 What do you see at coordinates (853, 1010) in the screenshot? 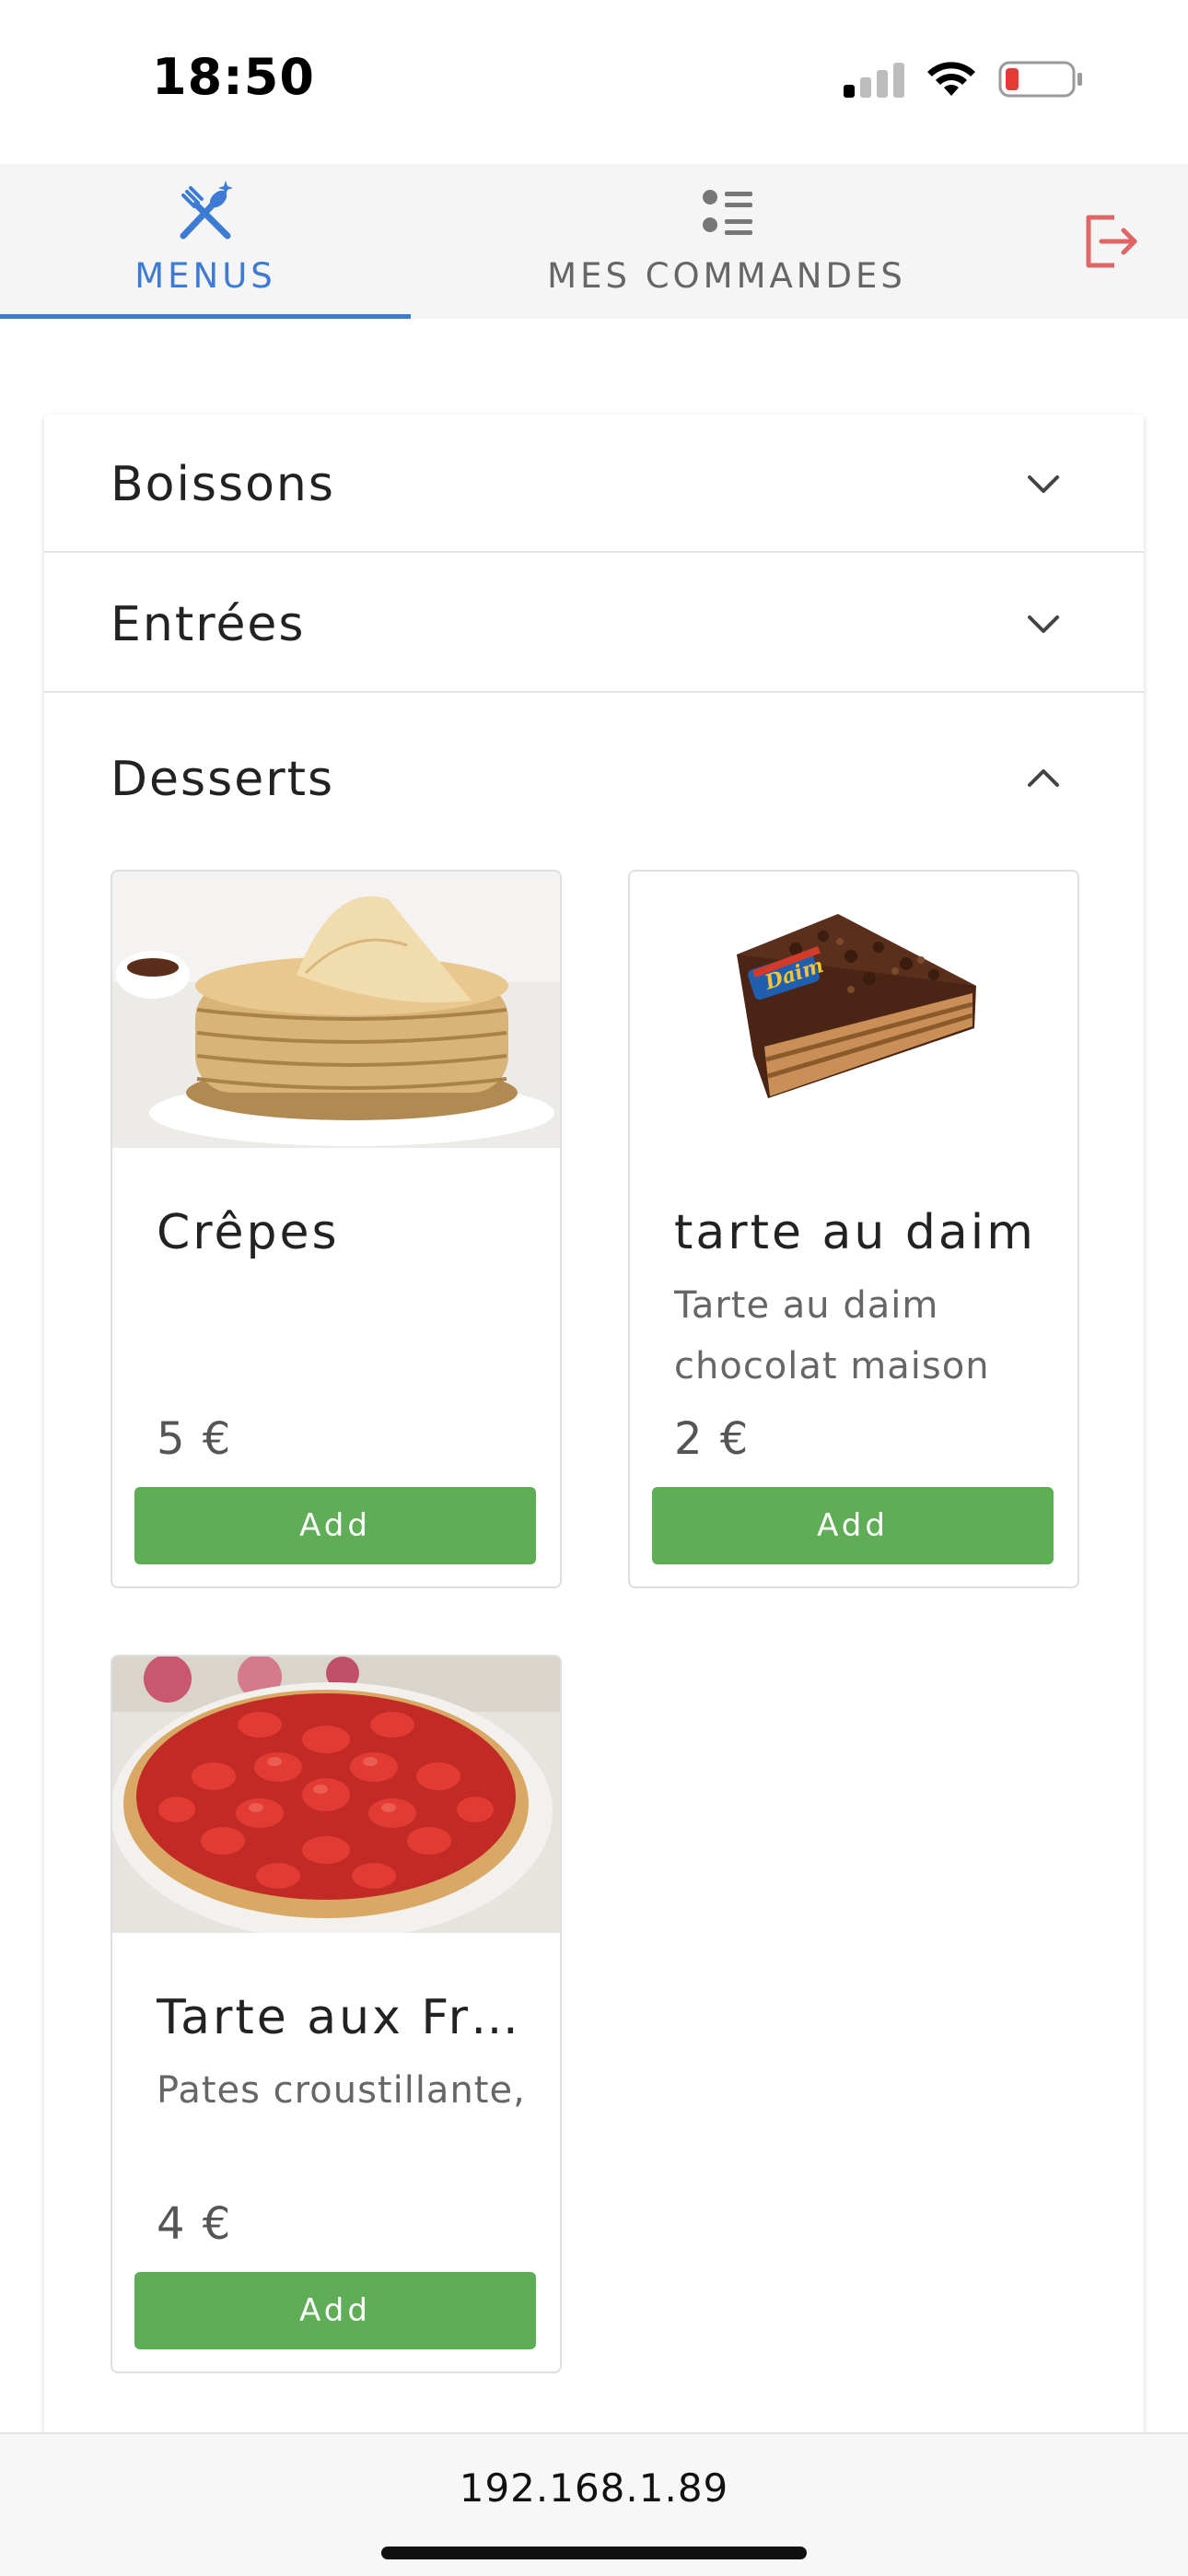
I see `daim-cake-image: Daim` at bounding box center [853, 1010].